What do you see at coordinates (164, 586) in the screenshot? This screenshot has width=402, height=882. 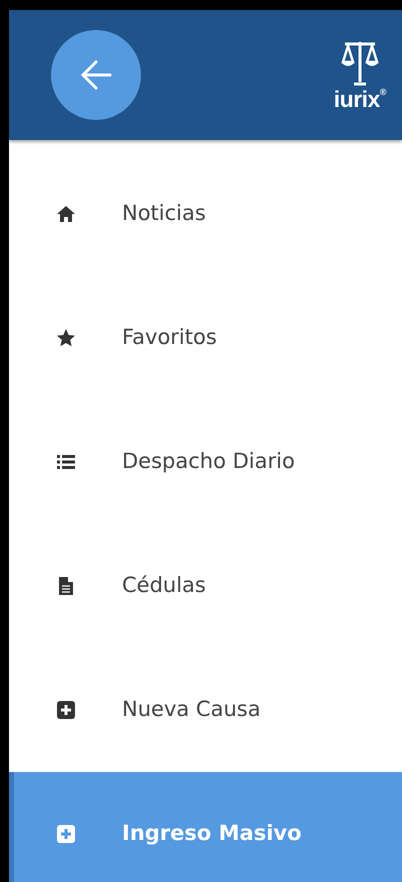 I see `menu-label: Cédulas` at bounding box center [164, 586].